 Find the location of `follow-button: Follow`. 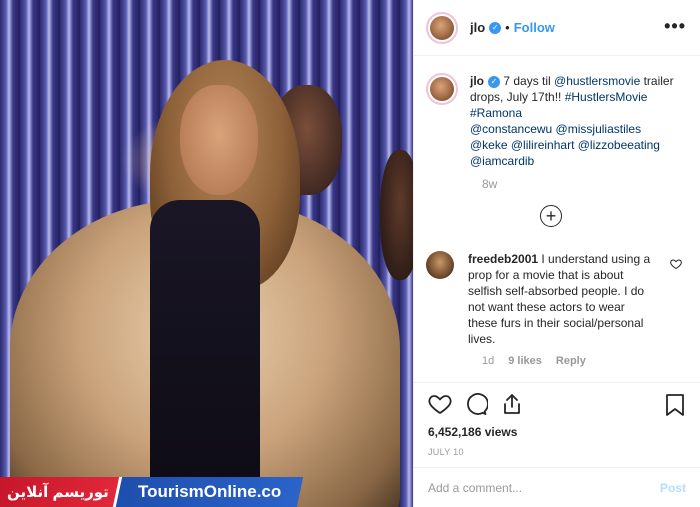

follow-button: Follow is located at coordinates (534, 27).